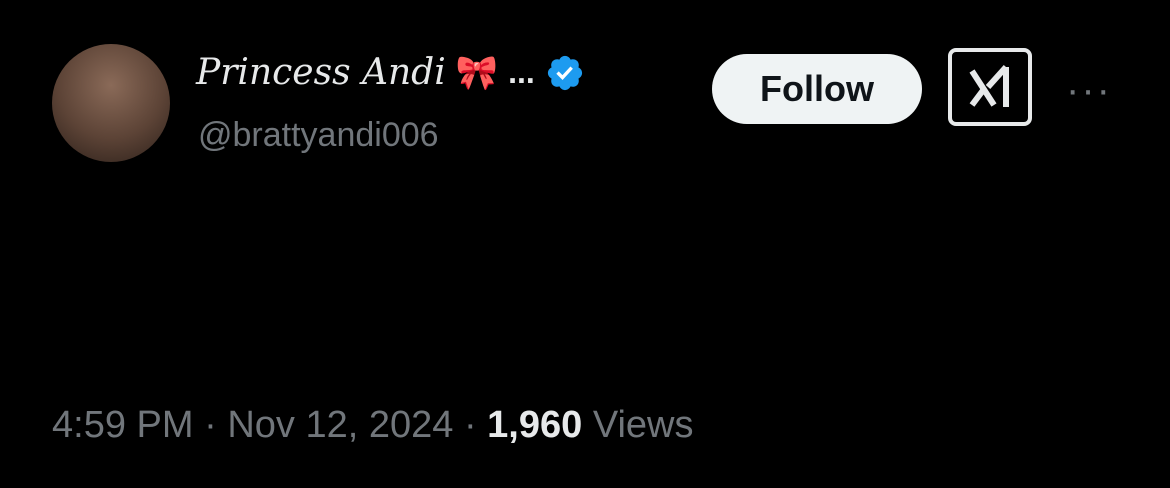 The width and height of the screenshot is (1170, 488). What do you see at coordinates (321, 72) in the screenshot?
I see `display-name: Princess Andi` at bounding box center [321, 72].